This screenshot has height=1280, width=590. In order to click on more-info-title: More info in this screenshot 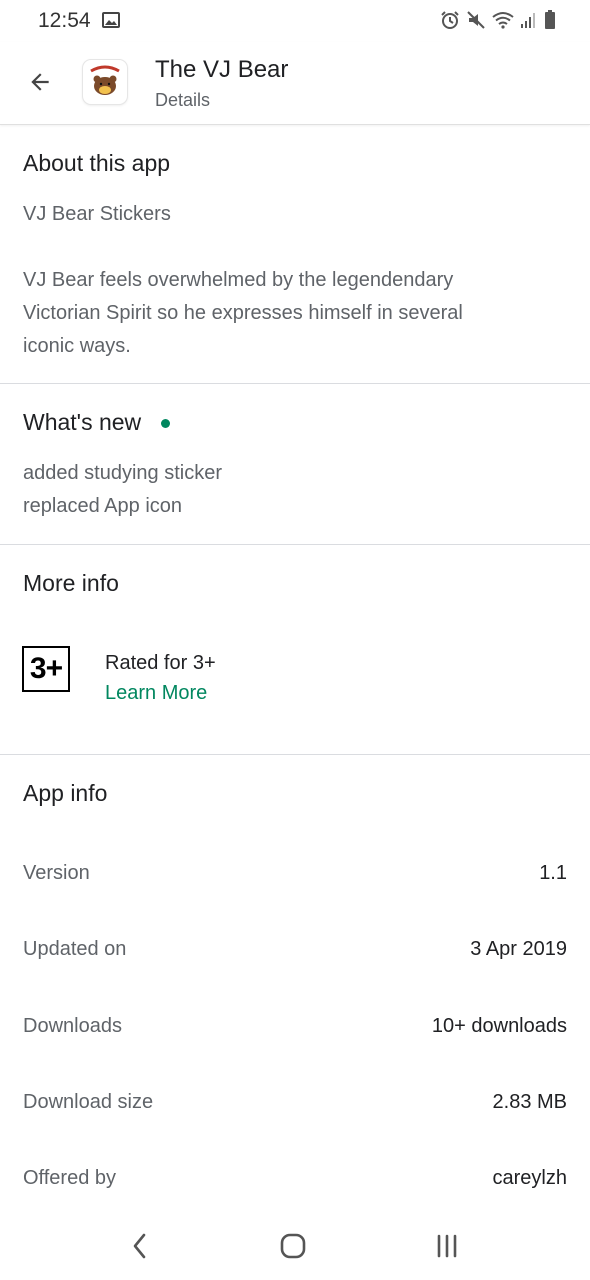, I will do `click(71, 583)`.